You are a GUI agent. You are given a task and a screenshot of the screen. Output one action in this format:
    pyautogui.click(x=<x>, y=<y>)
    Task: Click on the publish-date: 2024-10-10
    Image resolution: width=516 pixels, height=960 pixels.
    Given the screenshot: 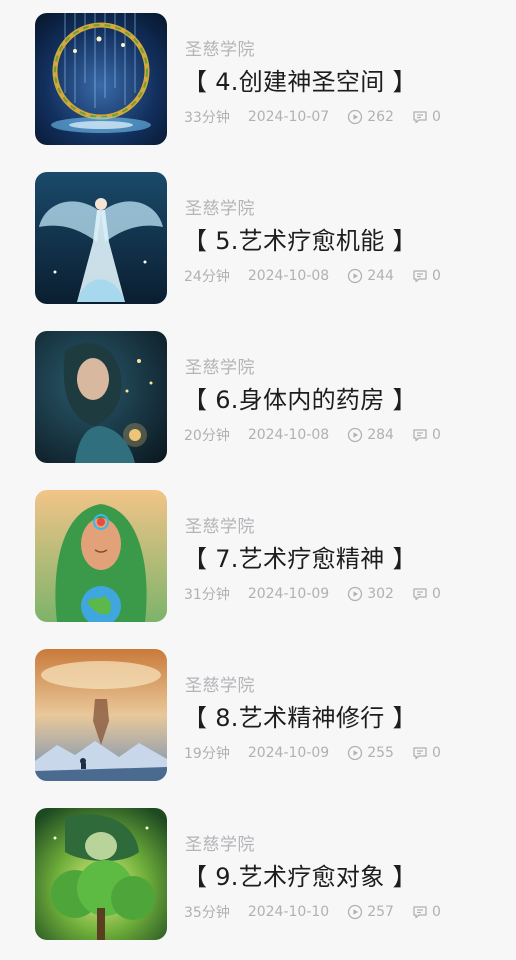 What is the action you would take?
    pyautogui.click(x=288, y=912)
    